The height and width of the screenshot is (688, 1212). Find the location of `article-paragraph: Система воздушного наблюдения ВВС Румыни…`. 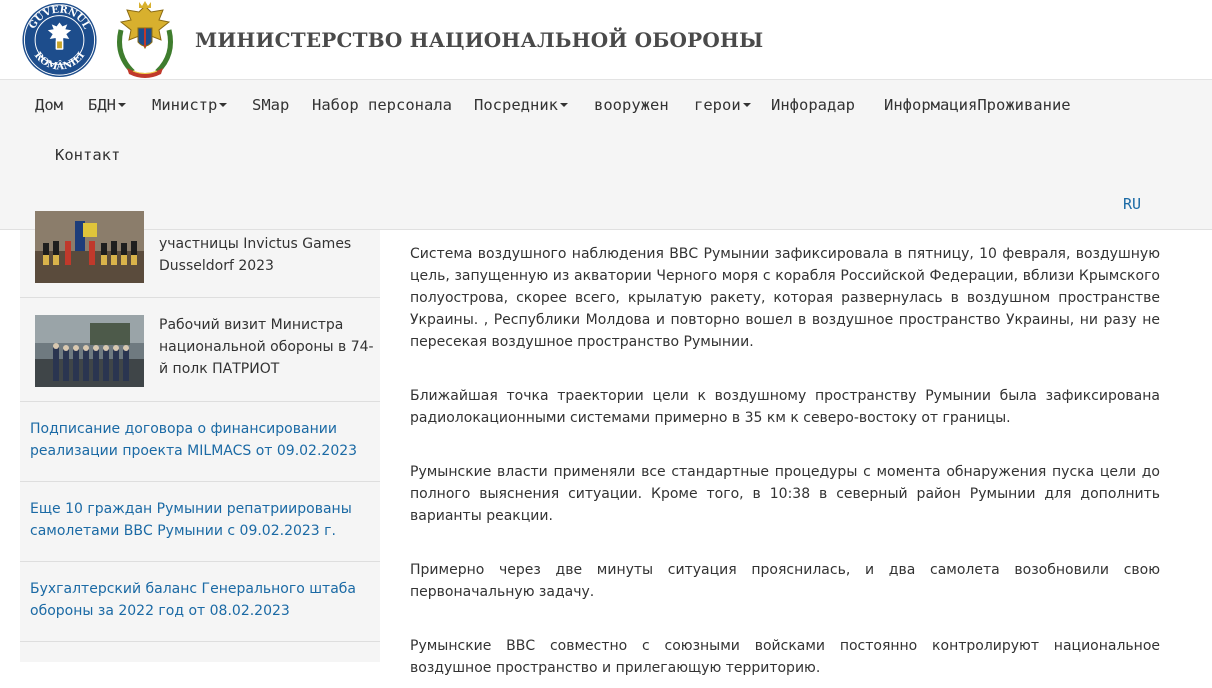

article-paragraph: Система воздушного наблюдения ВВС Румыни… is located at coordinates (785, 298).